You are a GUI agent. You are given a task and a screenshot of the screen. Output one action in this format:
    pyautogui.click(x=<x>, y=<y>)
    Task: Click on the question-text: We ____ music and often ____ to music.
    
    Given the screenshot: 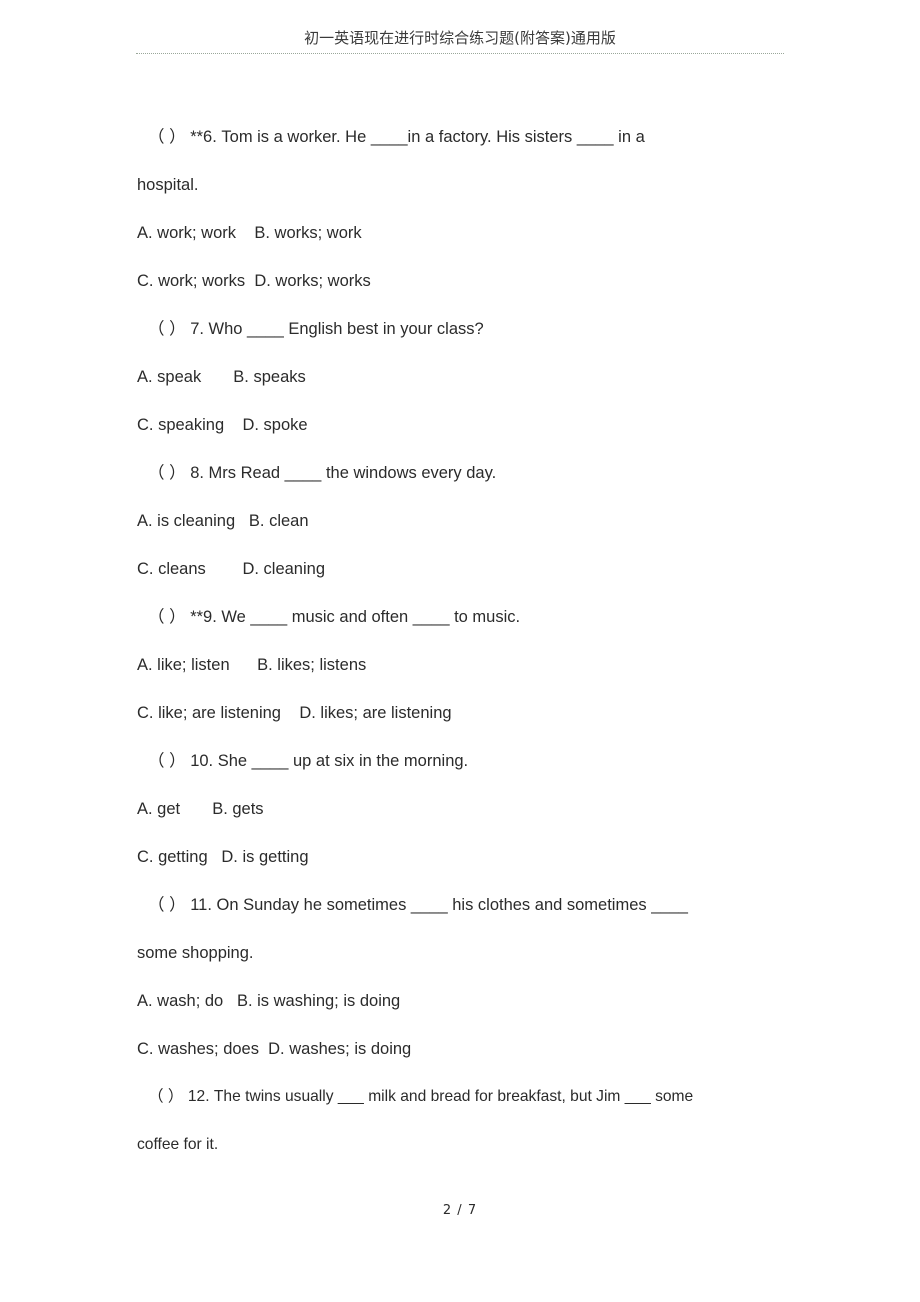 What is the action you would take?
    pyautogui.click(x=371, y=617)
    